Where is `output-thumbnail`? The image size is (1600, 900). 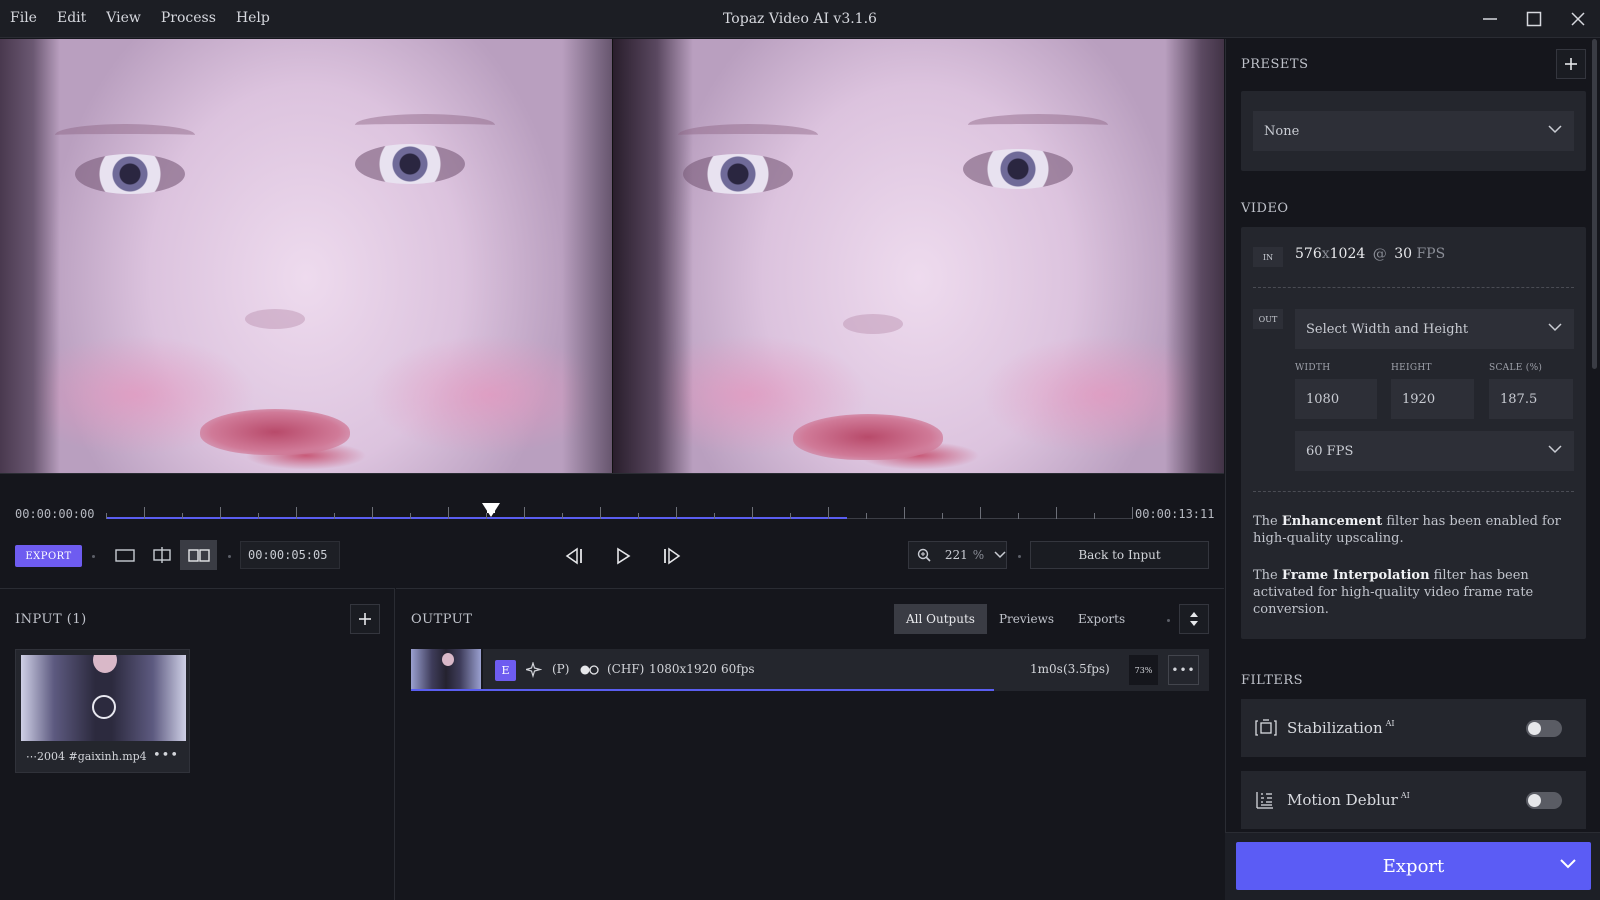
output-thumbnail is located at coordinates (447, 670).